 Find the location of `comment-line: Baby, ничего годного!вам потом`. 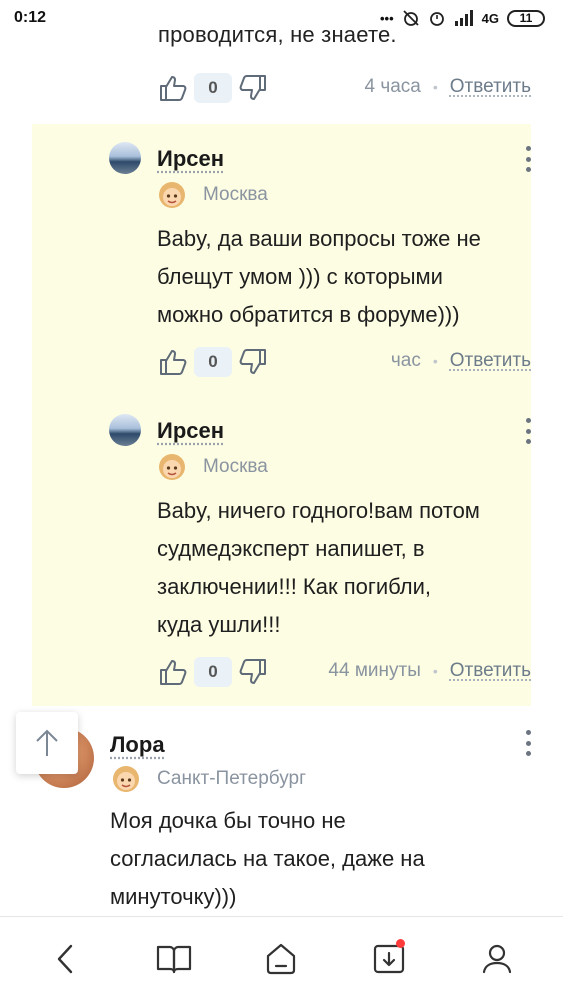

comment-line: Baby, ничего годного!вам потом is located at coordinates (318, 510).